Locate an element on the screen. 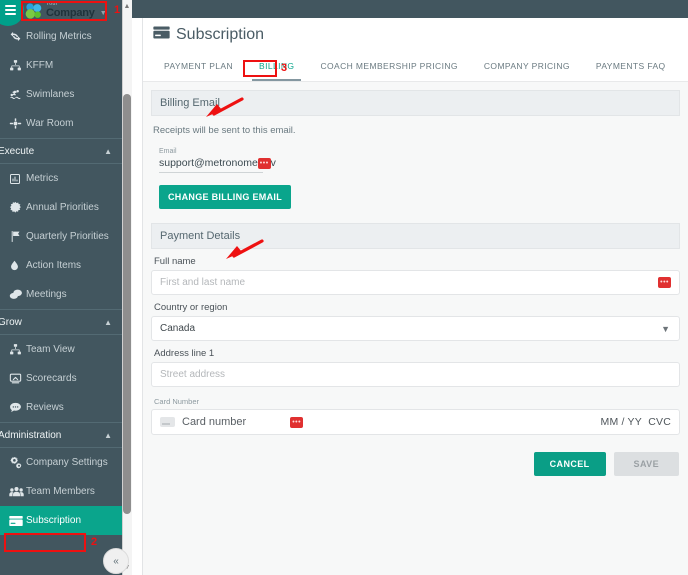 The width and height of the screenshot is (688, 575). sidebar-collapse-button: « is located at coordinates (116, 561).